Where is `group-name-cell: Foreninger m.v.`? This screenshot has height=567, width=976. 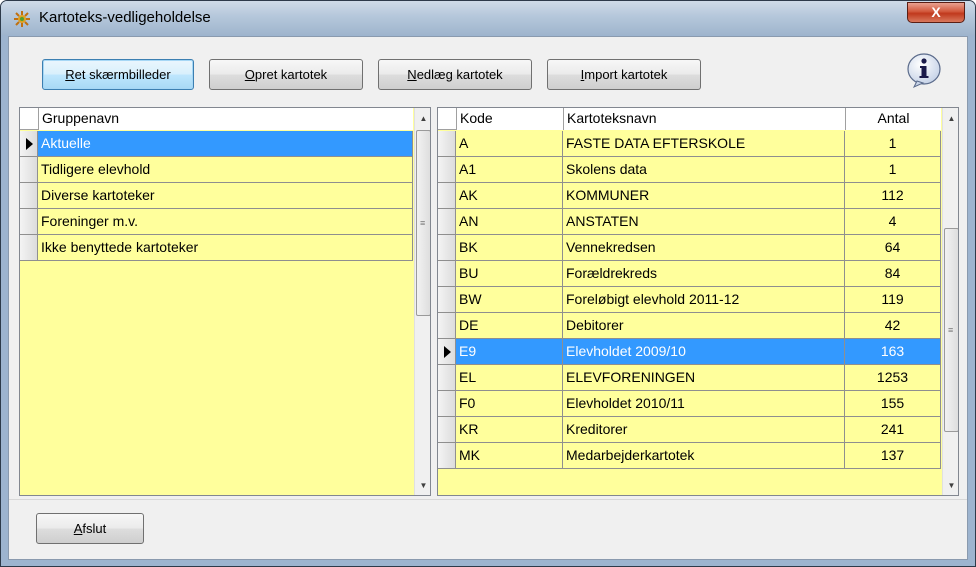 group-name-cell: Foreninger m.v. is located at coordinates (225, 222).